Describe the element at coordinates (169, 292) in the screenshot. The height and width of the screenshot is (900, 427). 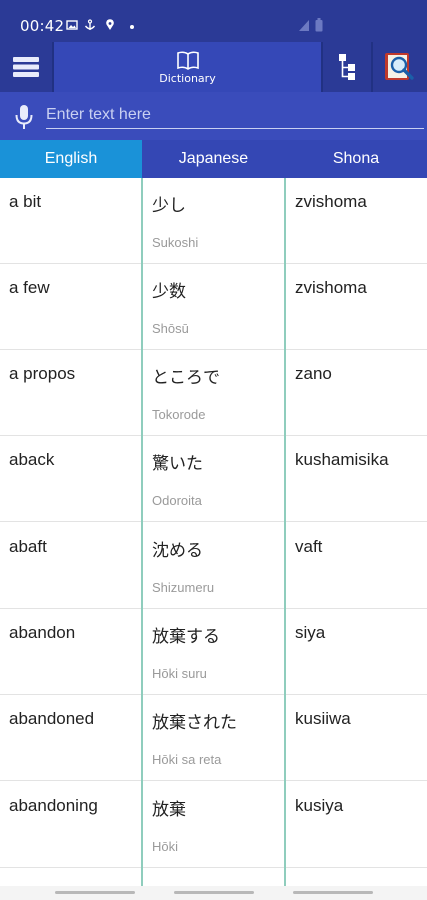
I see `japanese-word: 少数` at that location.